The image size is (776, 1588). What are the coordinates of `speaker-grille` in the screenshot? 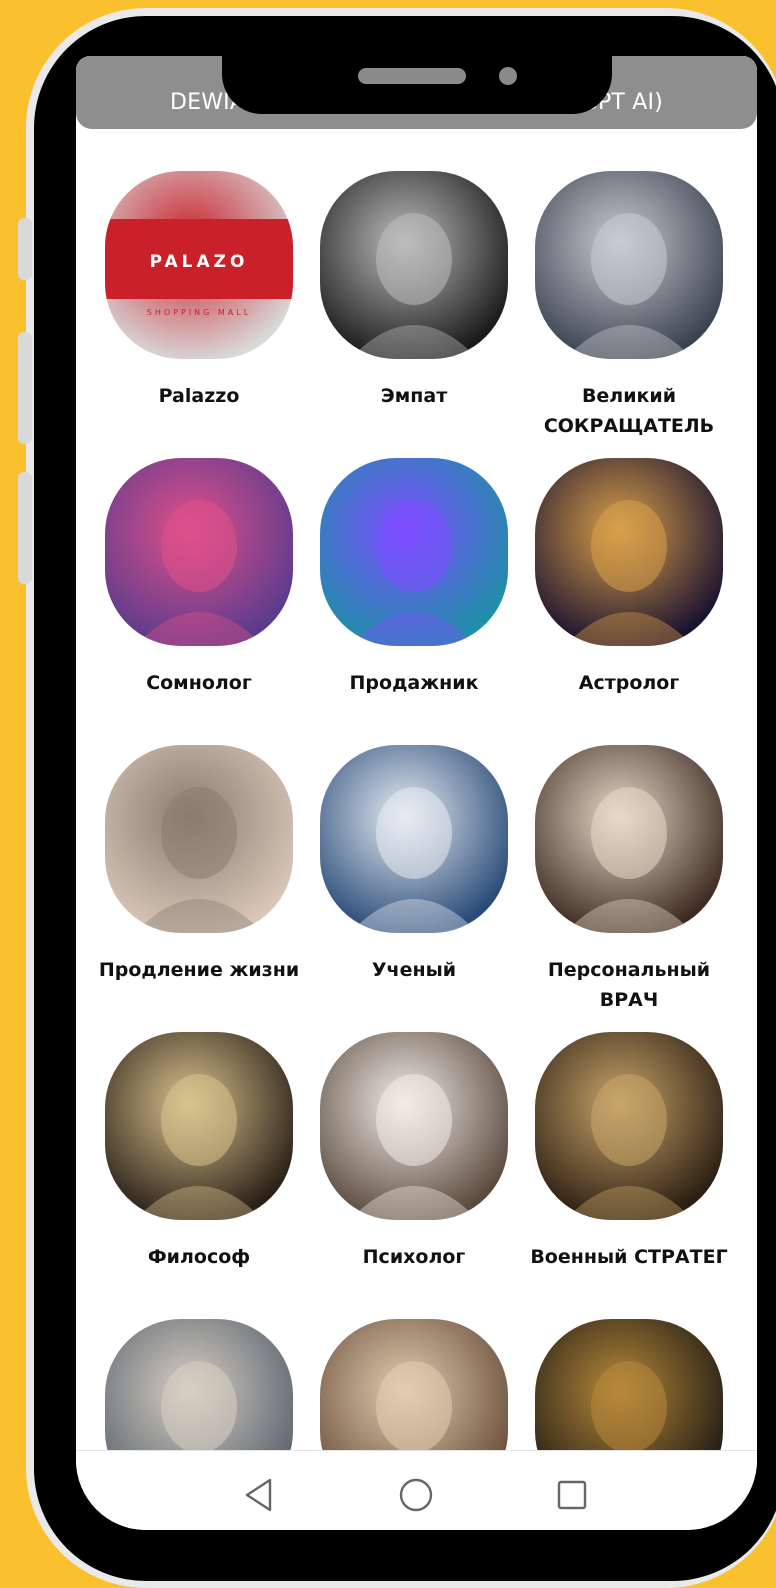 It's located at (412, 76).